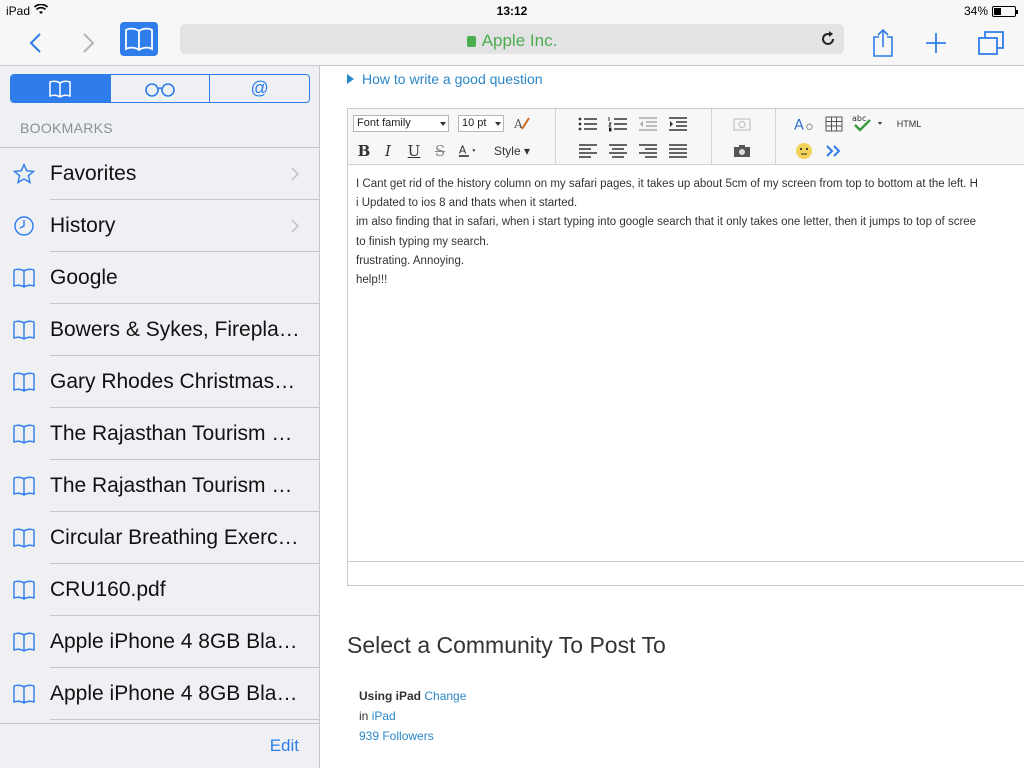  I want to click on forward-button, so click(89, 43).